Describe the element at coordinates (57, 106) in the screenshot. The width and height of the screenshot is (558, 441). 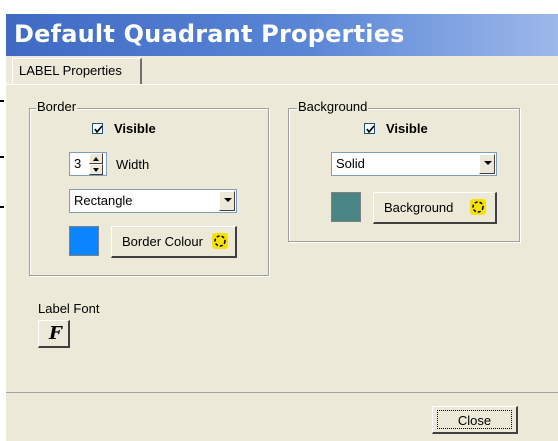
I see `border-group-legend: Border` at that location.